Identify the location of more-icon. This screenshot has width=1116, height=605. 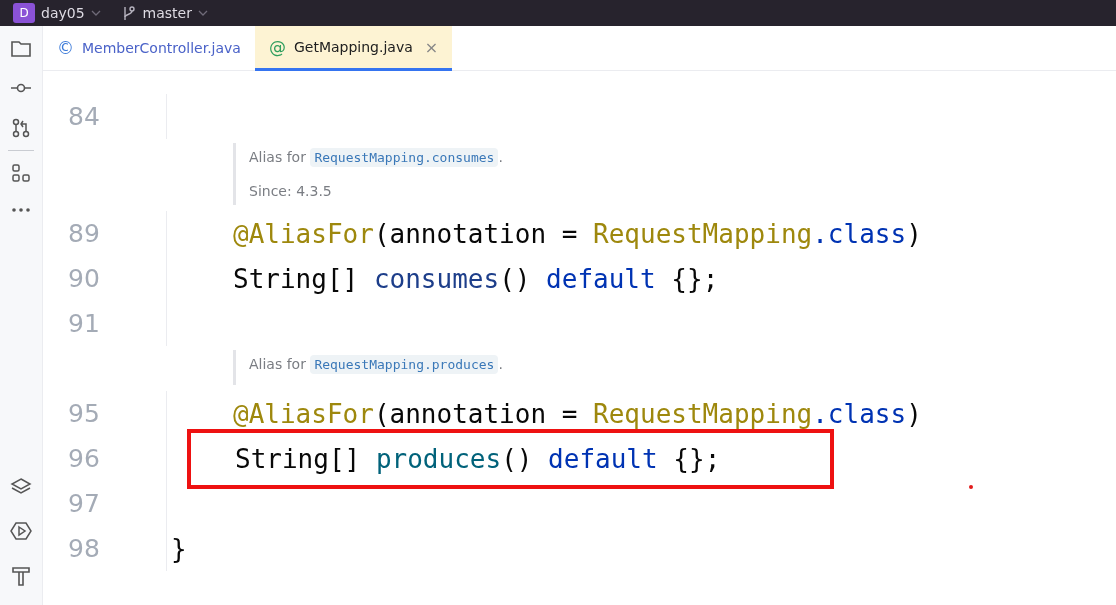
(21, 210).